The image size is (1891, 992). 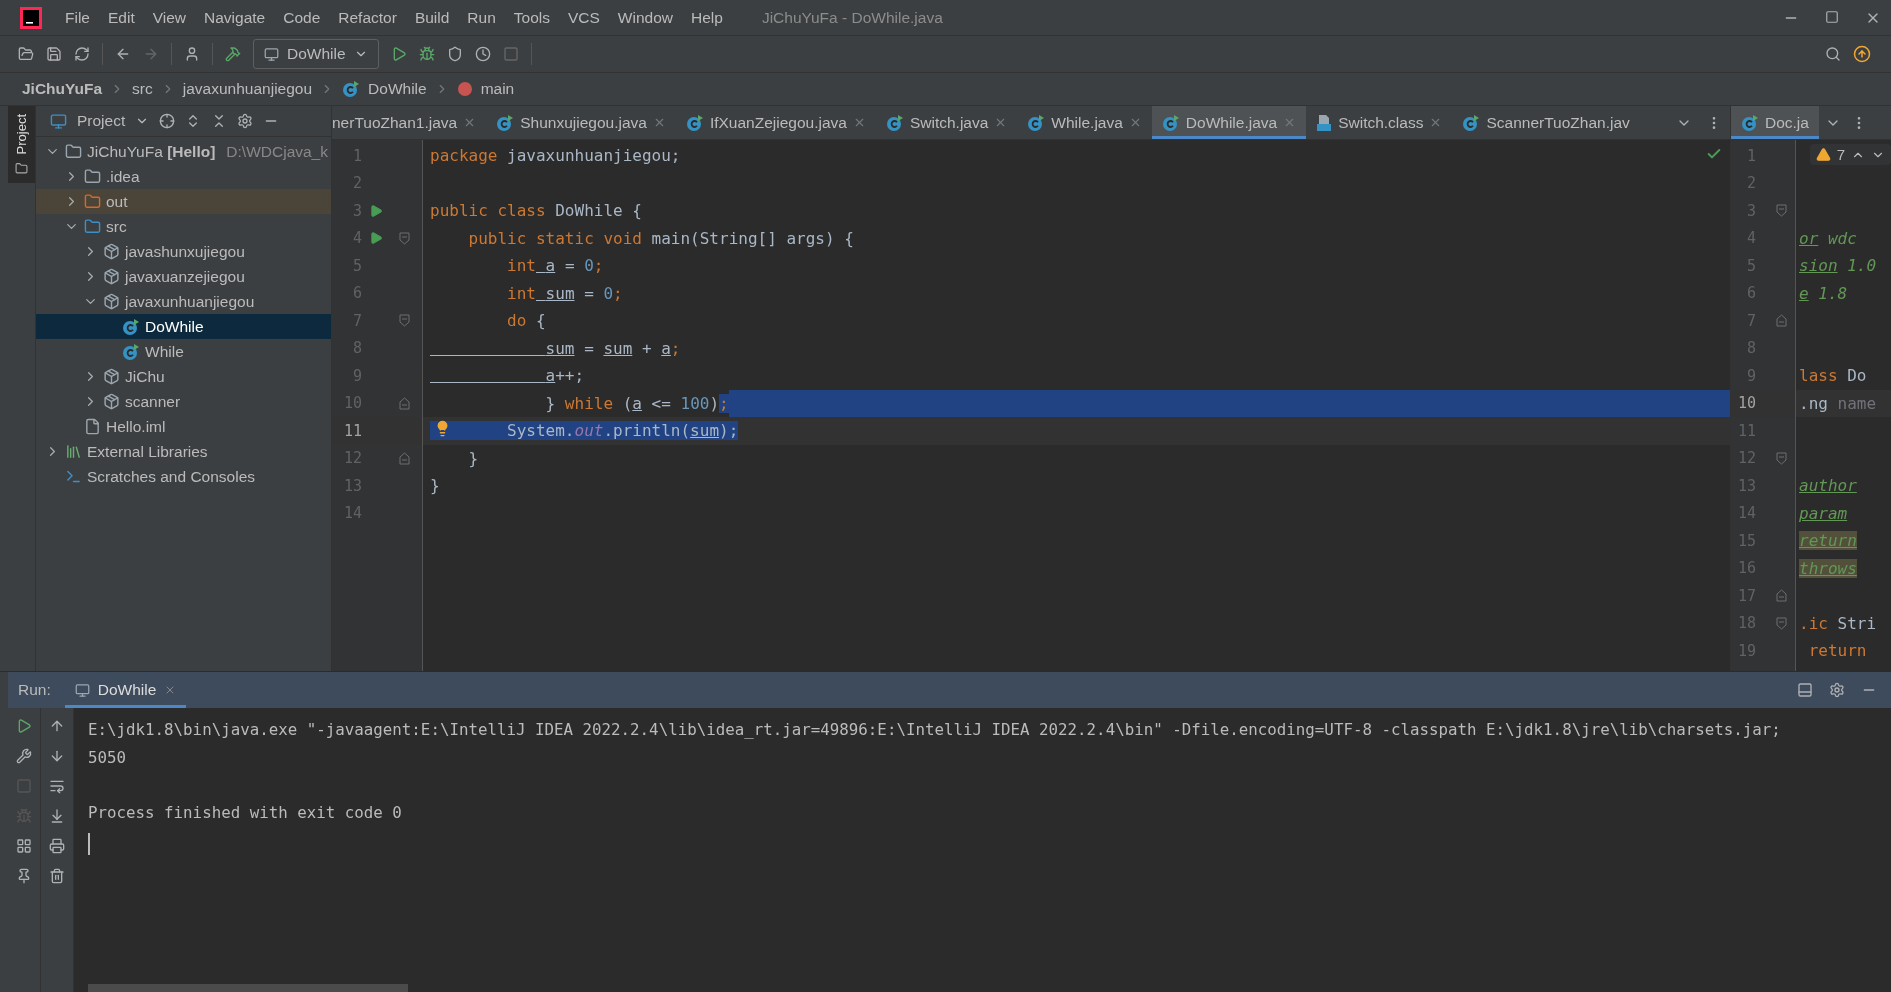 I want to click on project-tool-button: Project, so click(x=21, y=145).